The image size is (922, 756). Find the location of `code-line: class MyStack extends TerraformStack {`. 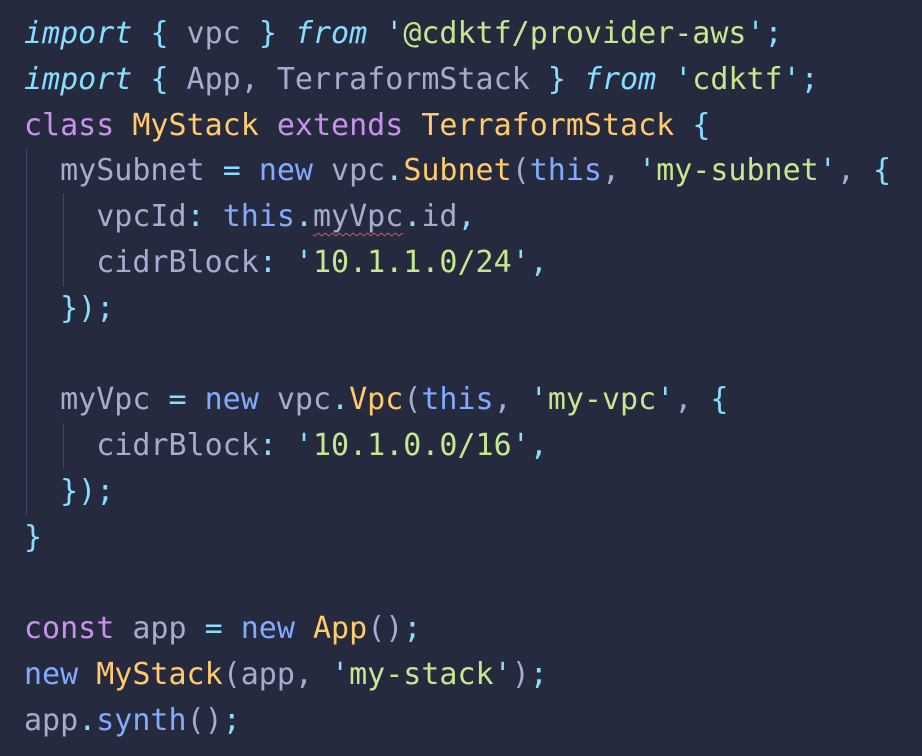

code-line: class MyStack extends TerraformStack { is located at coordinates (461, 126).